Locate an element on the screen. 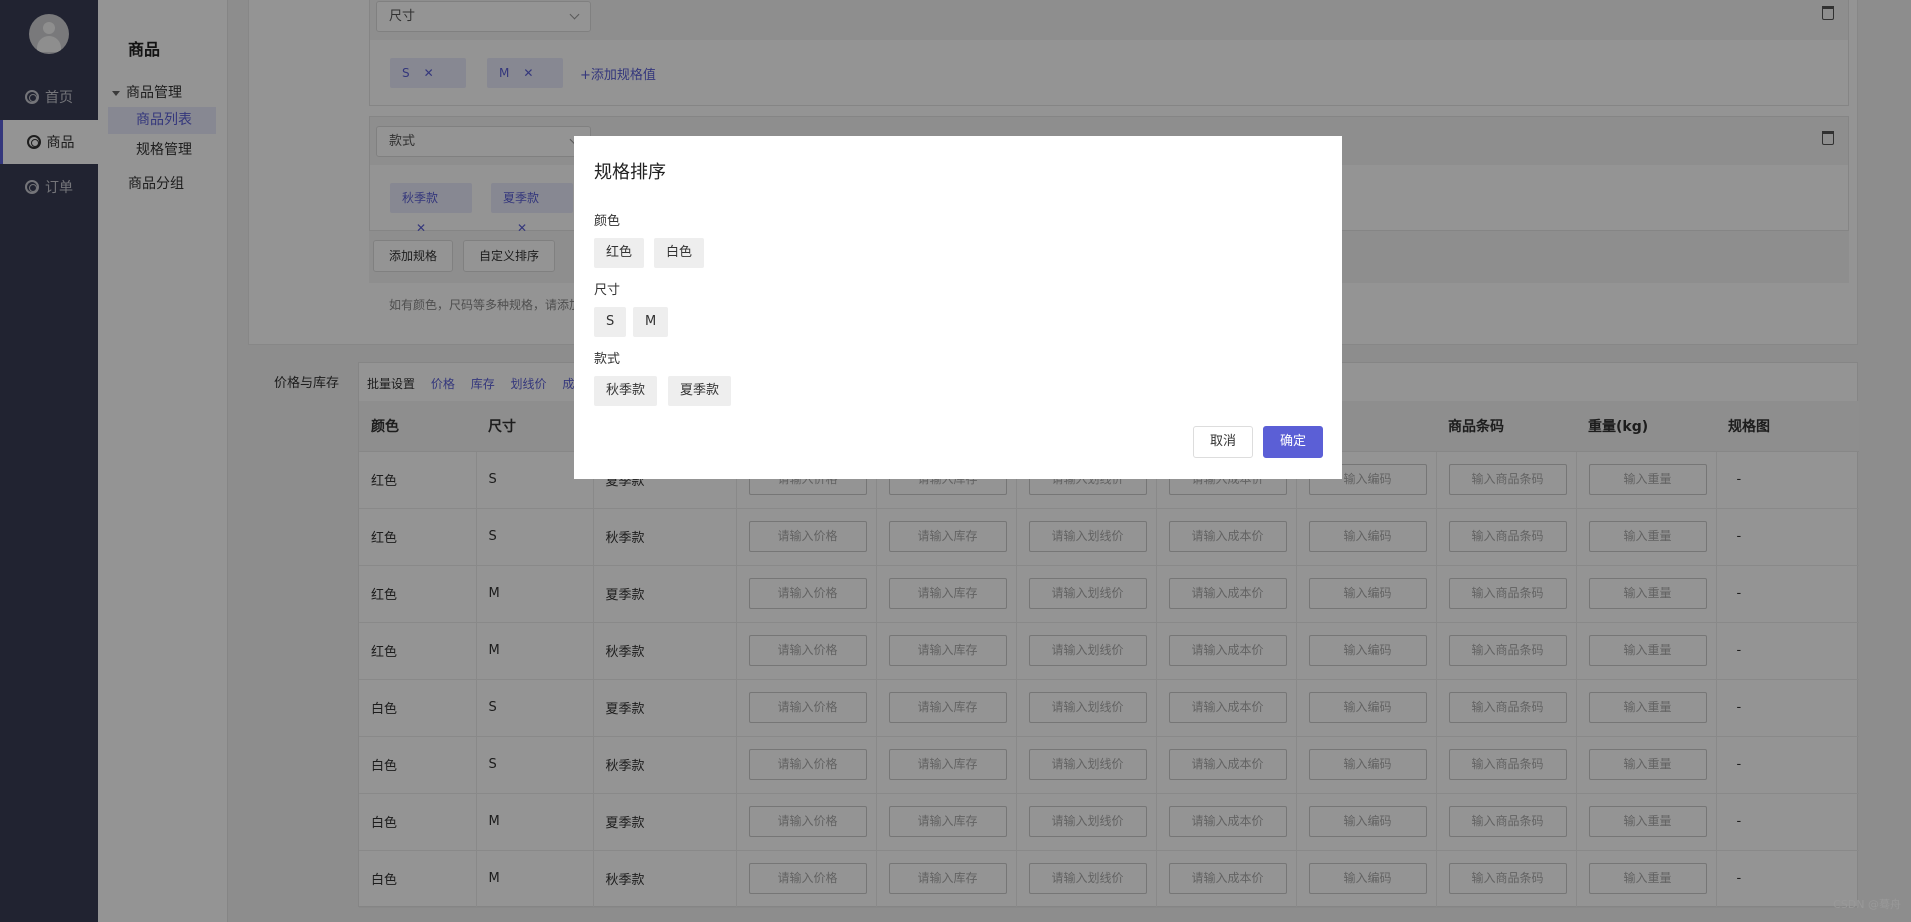 This screenshot has height=922, width=1911. spec-sort-dialog: 规格排序 颜色 红色 白色 尺寸 S M 款式 秋季款 夏季款 取消 确定 is located at coordinates (958, 307).